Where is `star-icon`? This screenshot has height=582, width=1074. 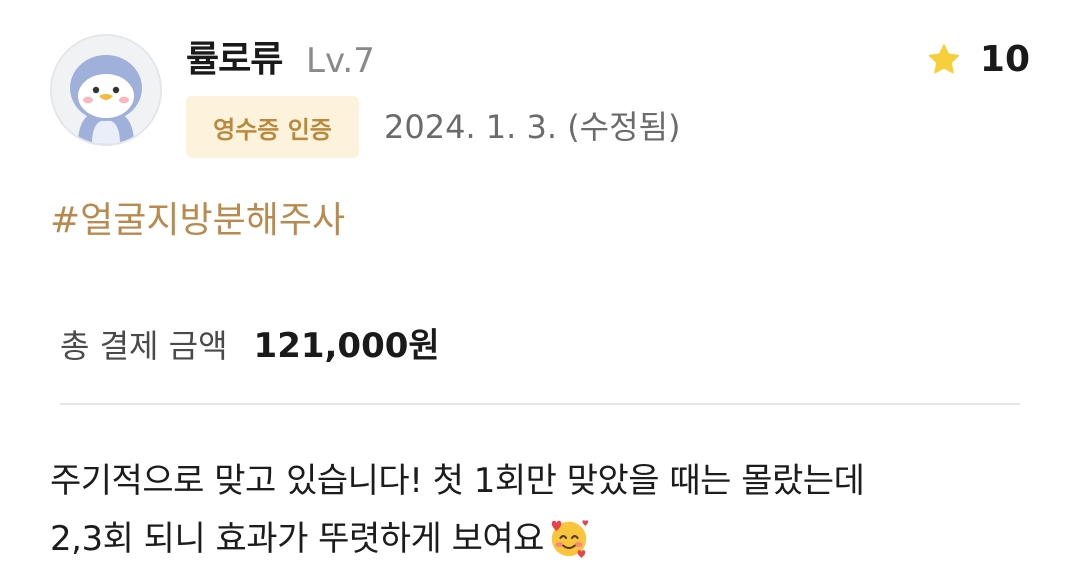 star-icon is located at coordinates (944, 59).